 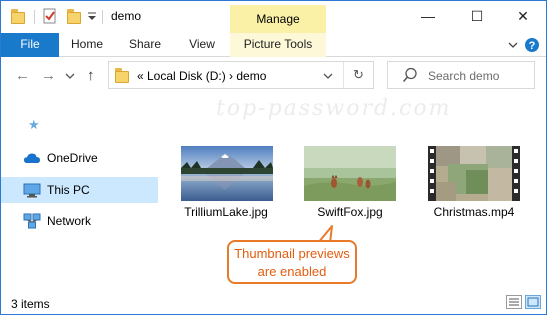 I want to click on back-arrow-icon: ←, so click(x=22, y=76).